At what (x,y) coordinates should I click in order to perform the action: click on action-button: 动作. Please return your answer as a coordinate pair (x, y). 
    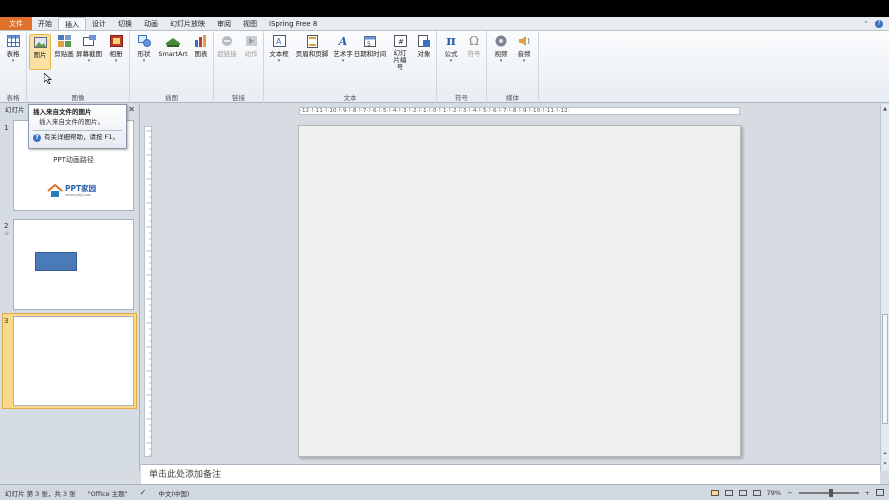
    Looking at the image, I should click on (251, 46).